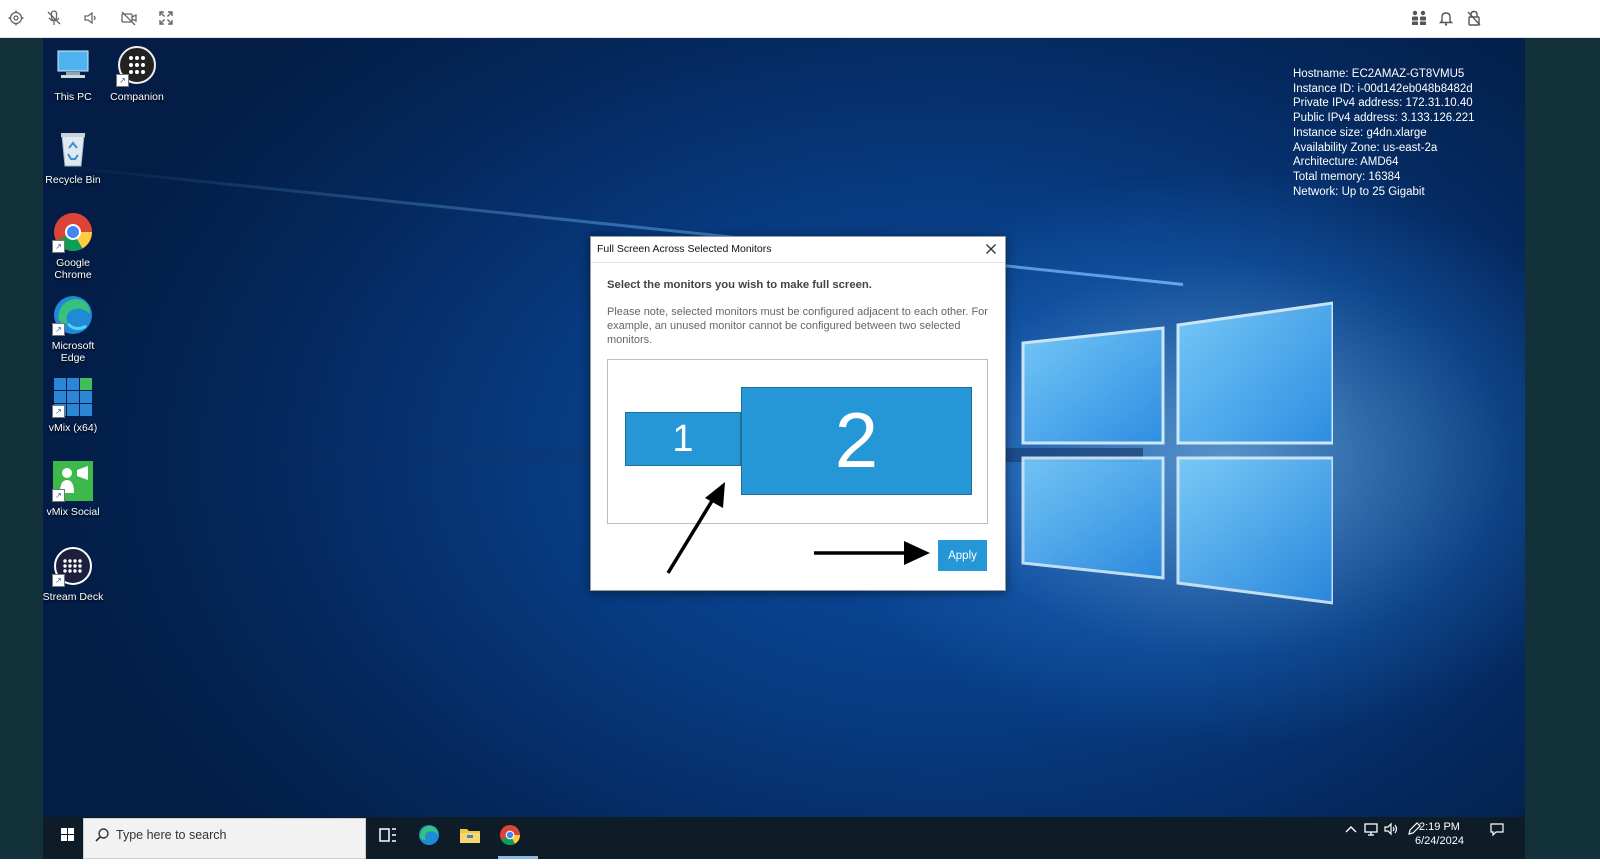 The width and height of the screenshot is (1600, 864). What do you see at coordinates (510, 835) in the screenshot?
I see `chrome-icon` at bounding box center [510, 835].